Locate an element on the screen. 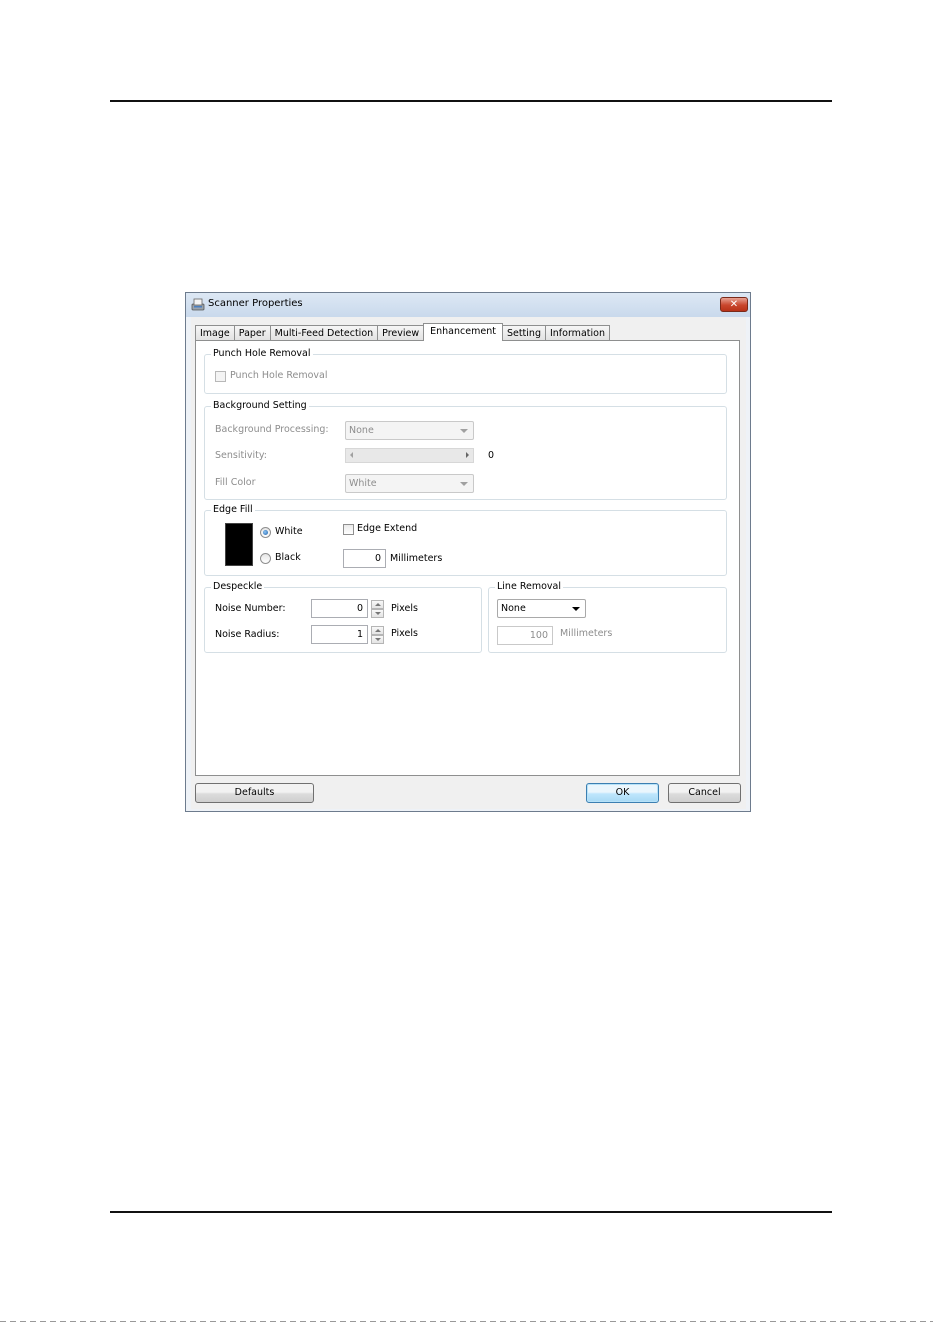 The height and width of the screenshot is (1324, 933). line-removal-length-input: 100 is located at coordinates (525, 635).